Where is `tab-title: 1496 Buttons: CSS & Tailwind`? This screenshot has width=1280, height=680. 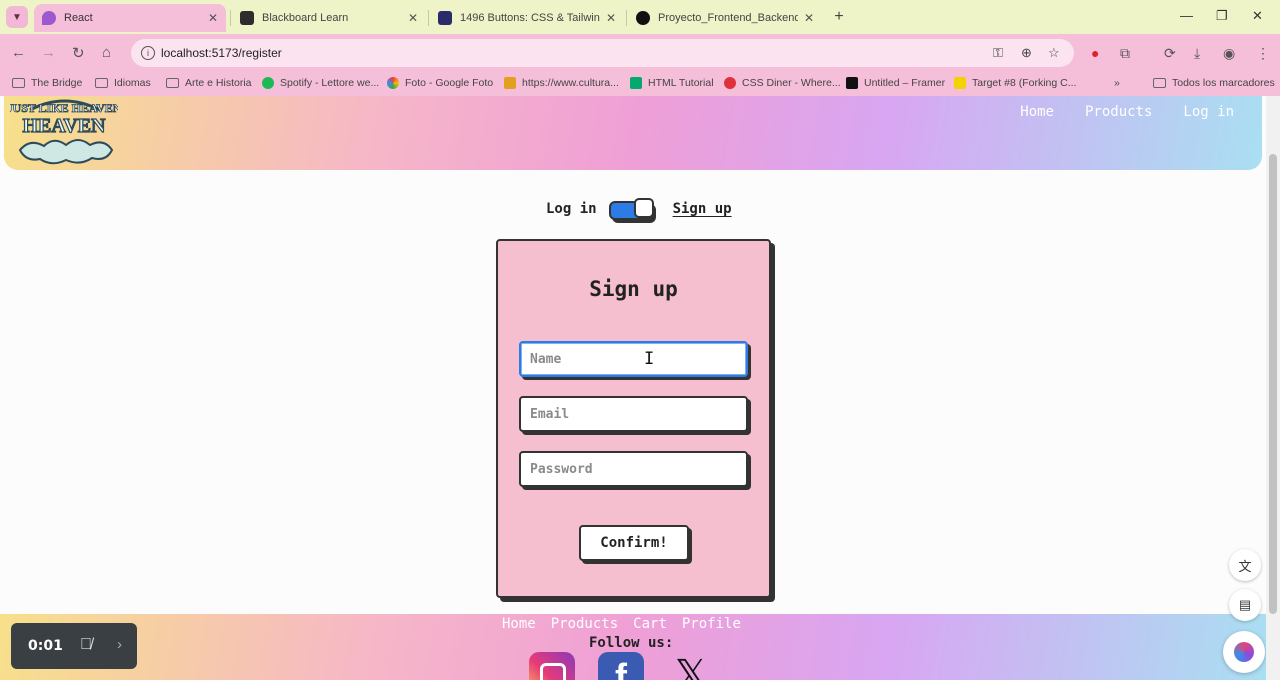 tab-title: 1496 Buttons: CSS & Tailwind is located at coordinates (530, 18).